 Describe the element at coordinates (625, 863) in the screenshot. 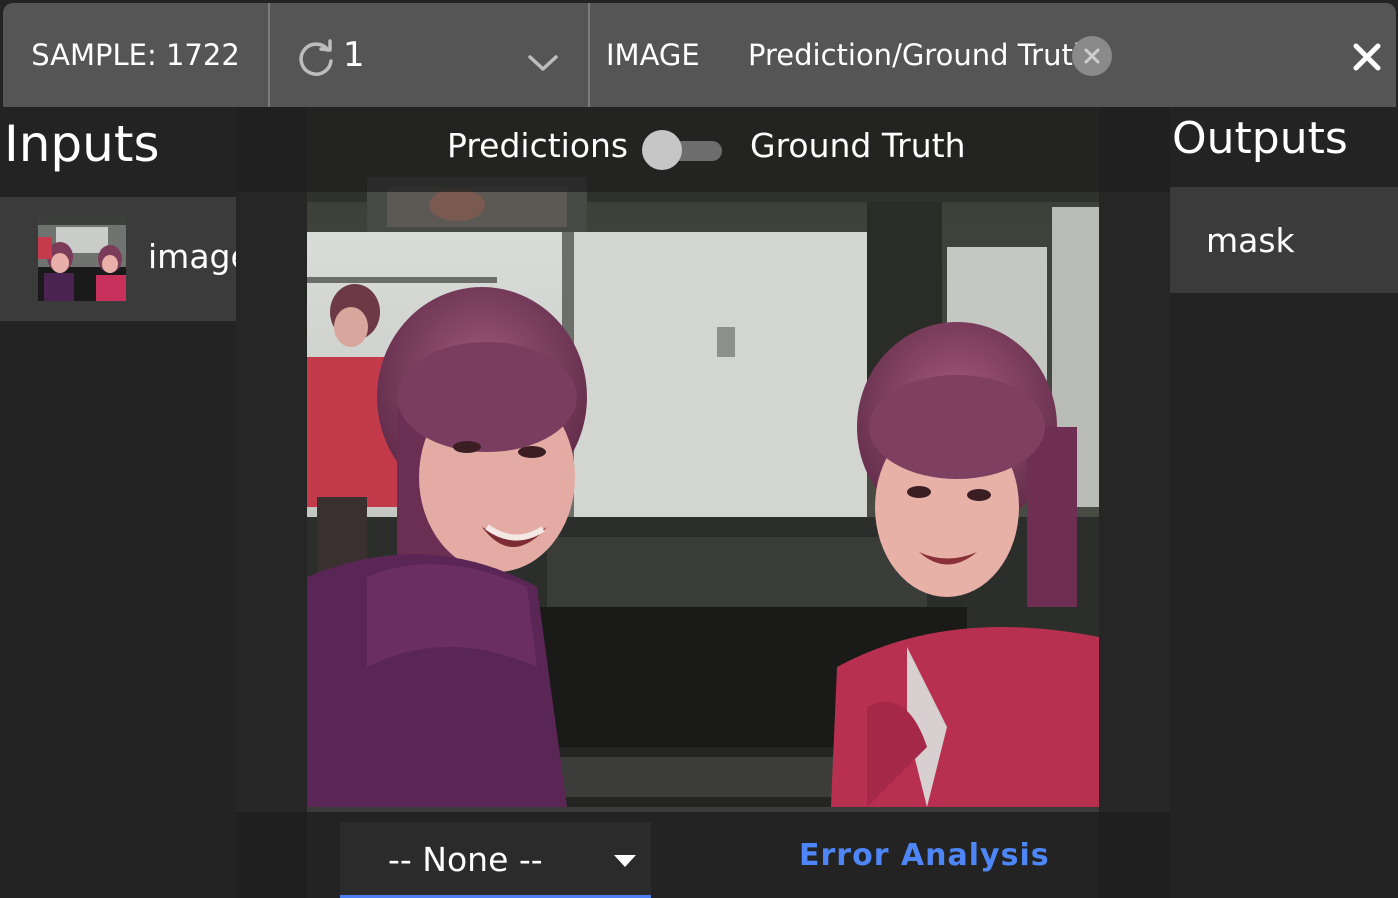

I see `caret-down-icon` at that location.